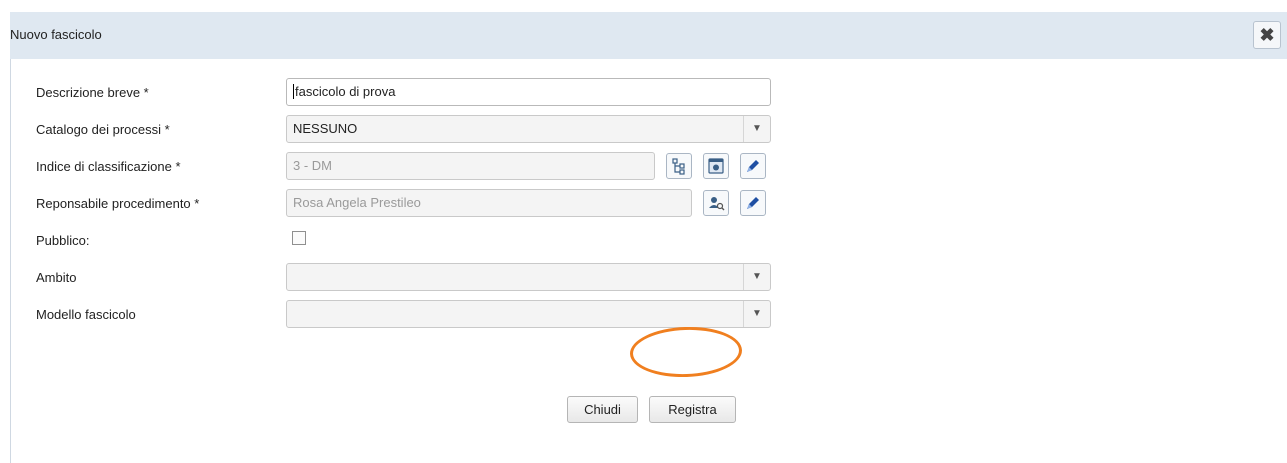  I want to click on dialog-titlebar: Nuovo fascicolo ✖, so click(648, 35).